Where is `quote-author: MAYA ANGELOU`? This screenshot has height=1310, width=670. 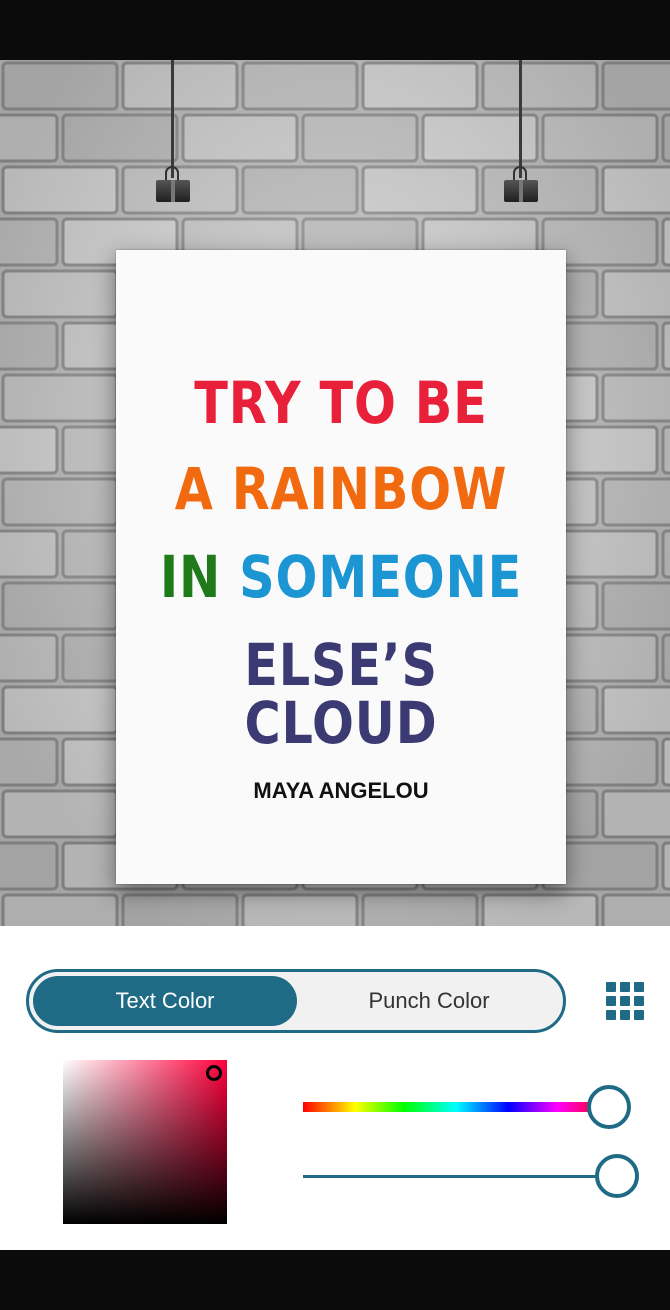
quote-author: MAYA ANGELOU is located at coordinates (341, 791).